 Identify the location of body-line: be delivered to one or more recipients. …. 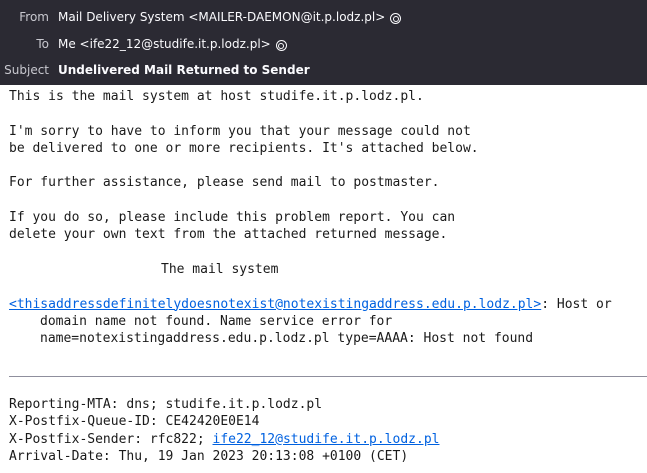
(244, 148).